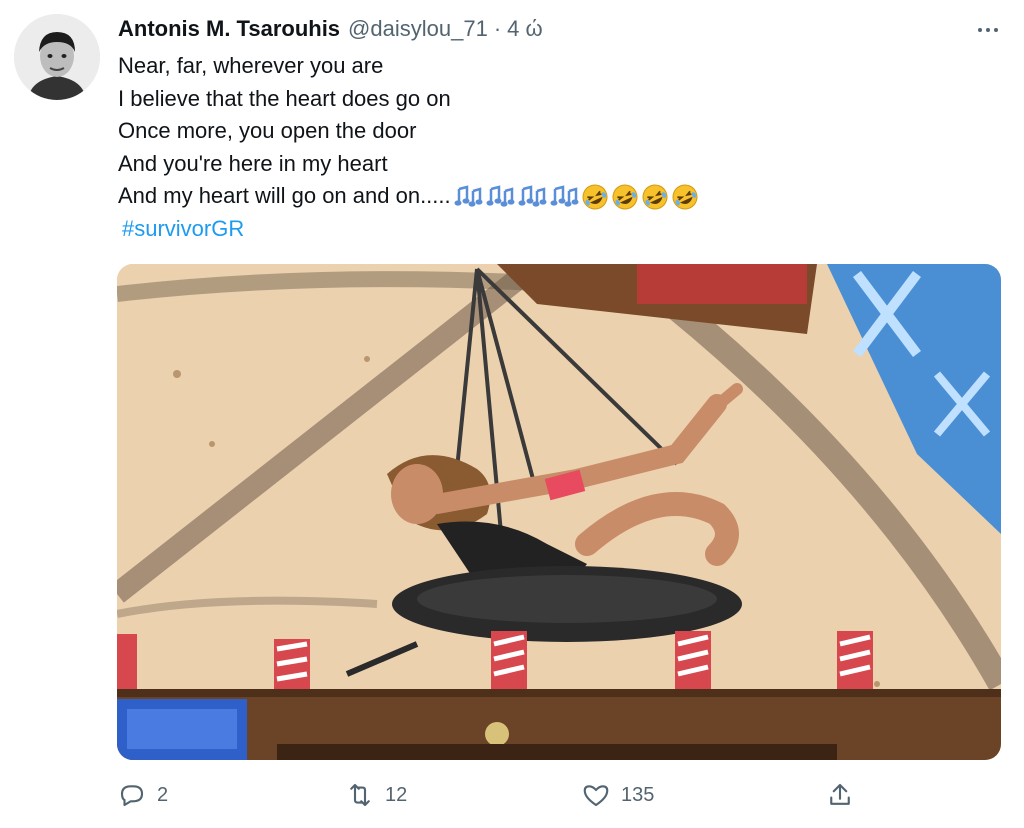  What do you see at coordinates (284, 98) in the screenshot?
I see `tweet-line: I believe that the heart does go on` at bounding box center [284, 98].